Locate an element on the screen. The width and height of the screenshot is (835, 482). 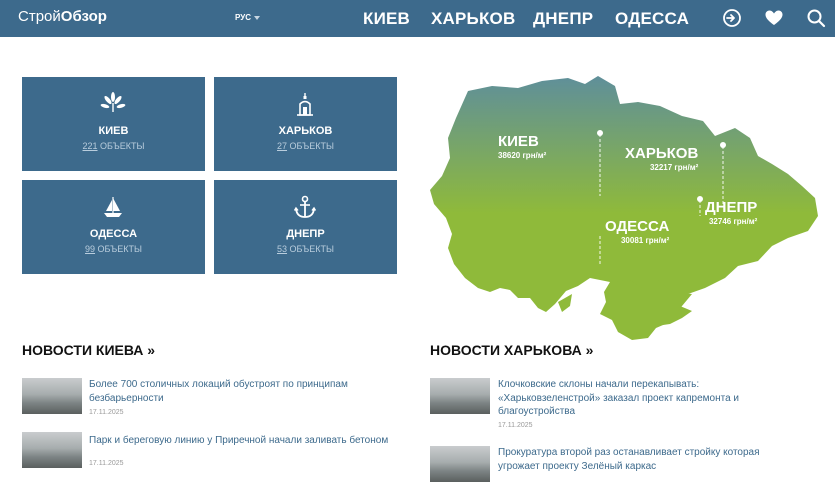
map-label-odessa: ОДЕССА 30081 грн/м² is located at coordinates (637, 231).